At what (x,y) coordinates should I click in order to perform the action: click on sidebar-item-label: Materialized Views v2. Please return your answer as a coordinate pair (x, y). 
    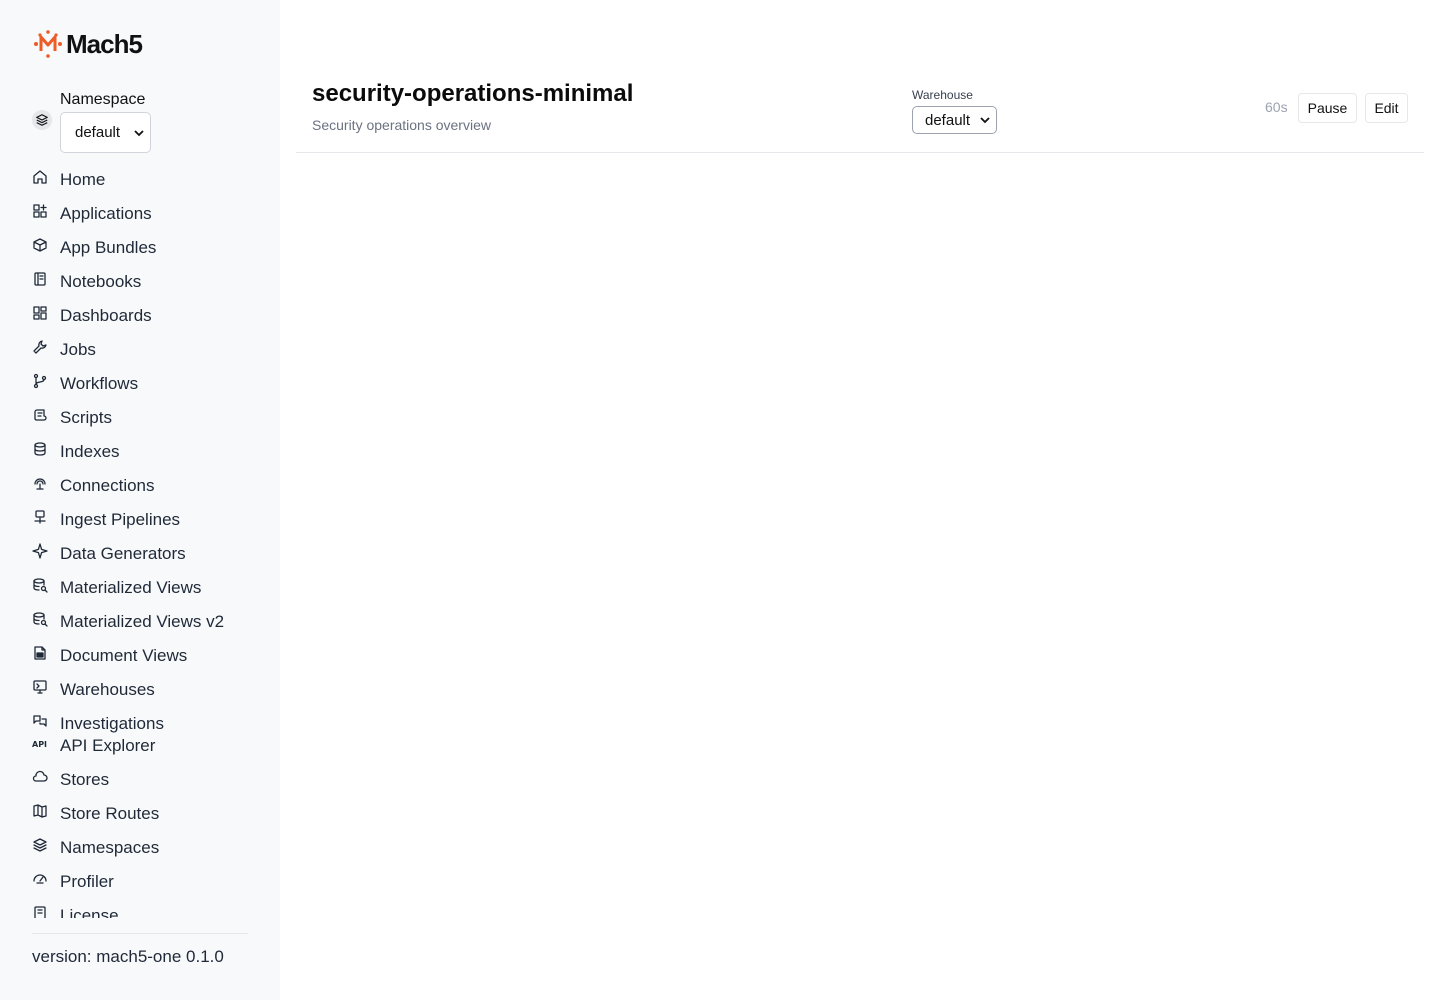
    Looking at the image, I should click on (142, 621).